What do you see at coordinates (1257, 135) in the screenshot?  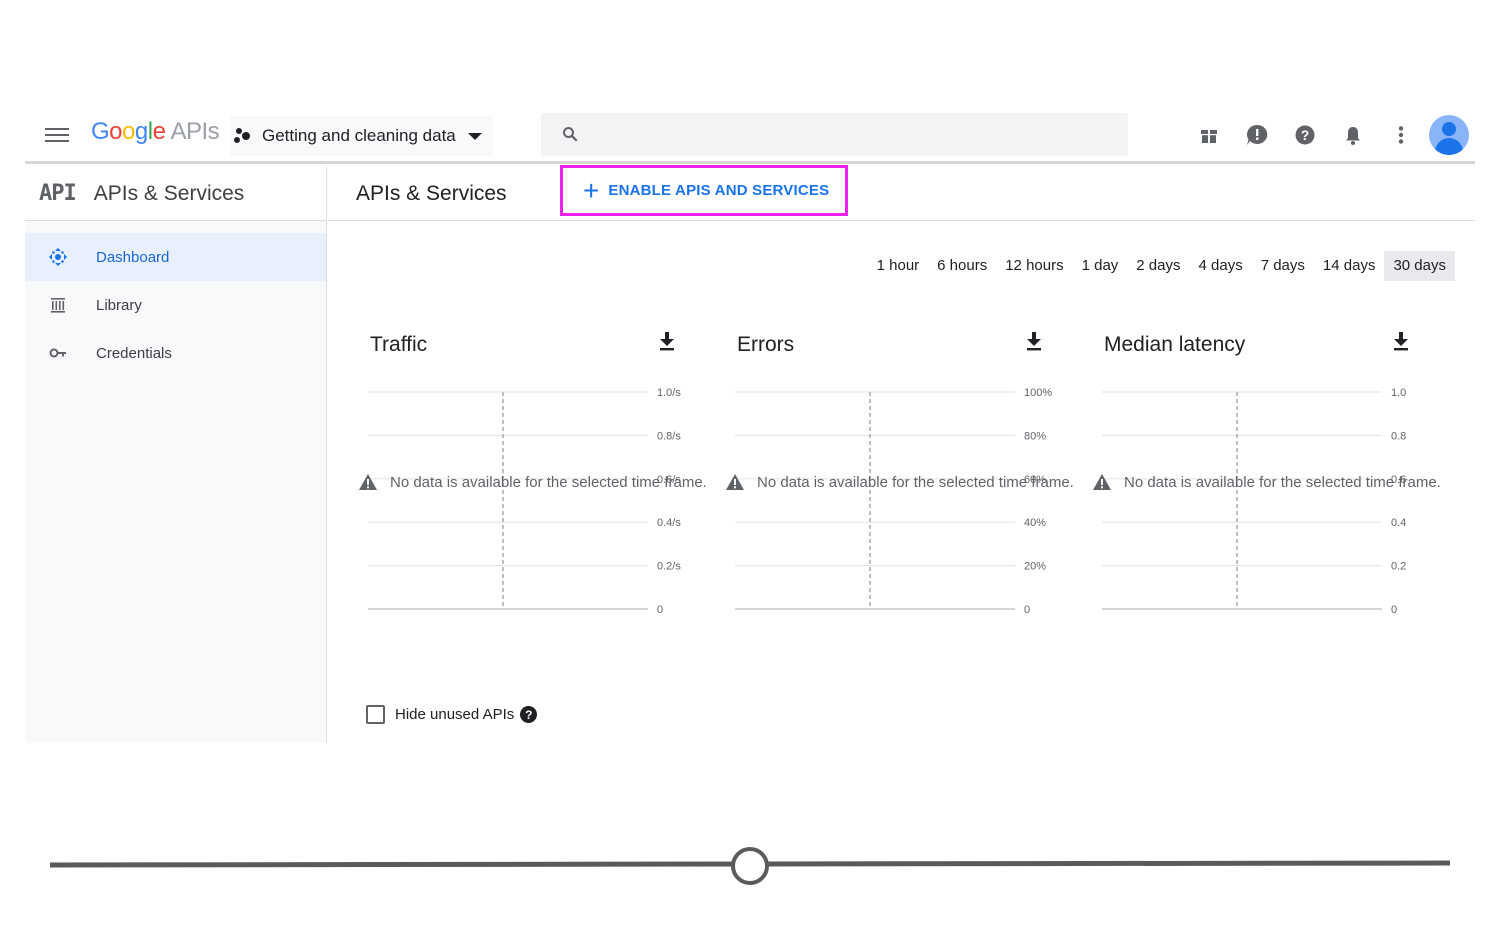 I see `feedback-icon` at bounding box center [1257, 135].